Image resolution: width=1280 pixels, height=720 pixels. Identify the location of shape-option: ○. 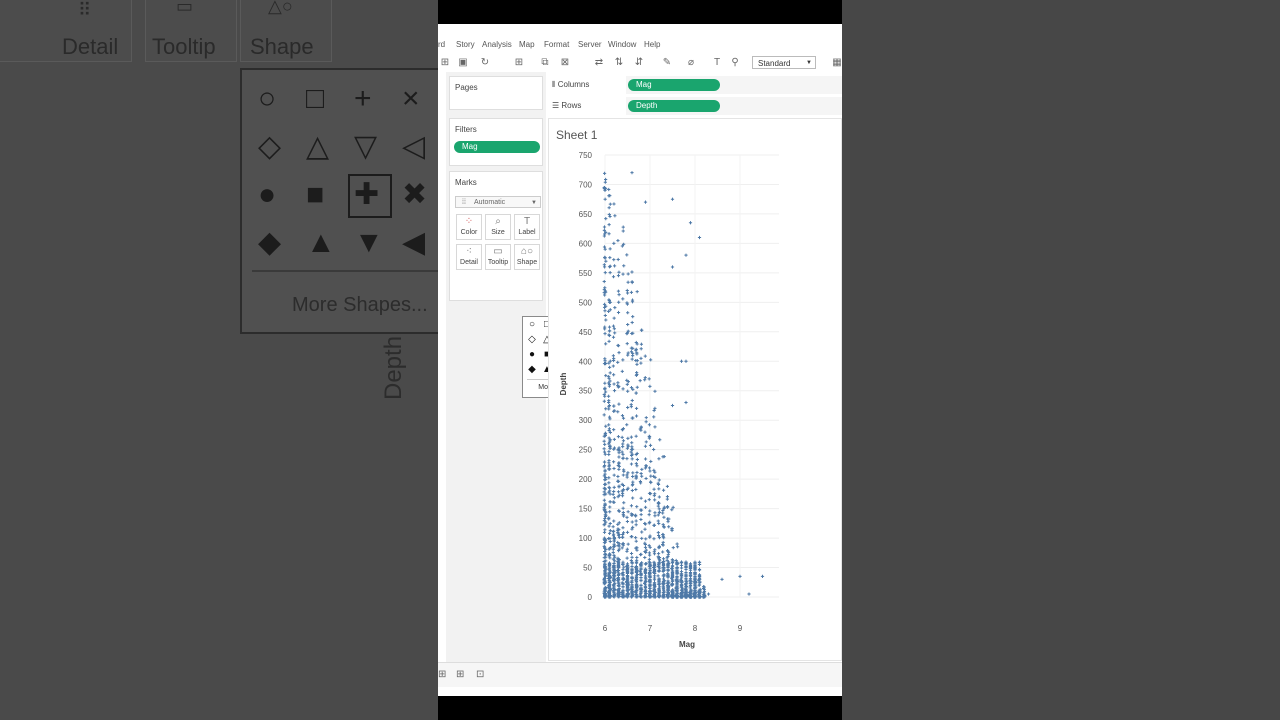
(532, 325).